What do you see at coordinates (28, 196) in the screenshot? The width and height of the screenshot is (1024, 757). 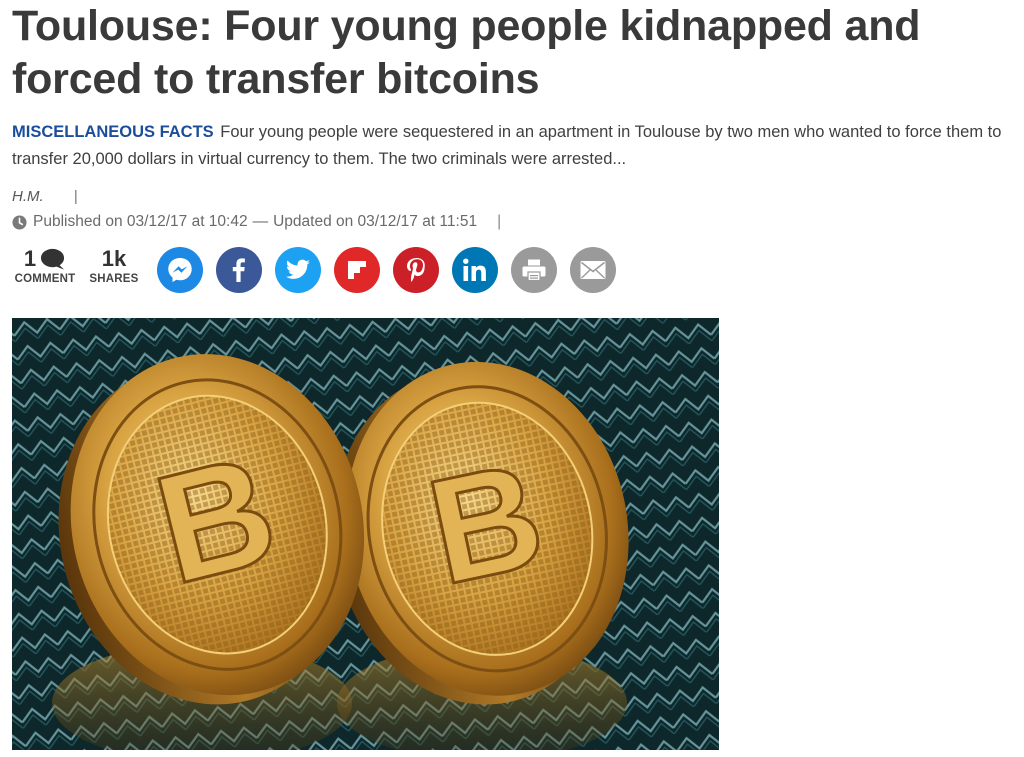 I see `author-name: H.M.` at bounding box center [28, 196].